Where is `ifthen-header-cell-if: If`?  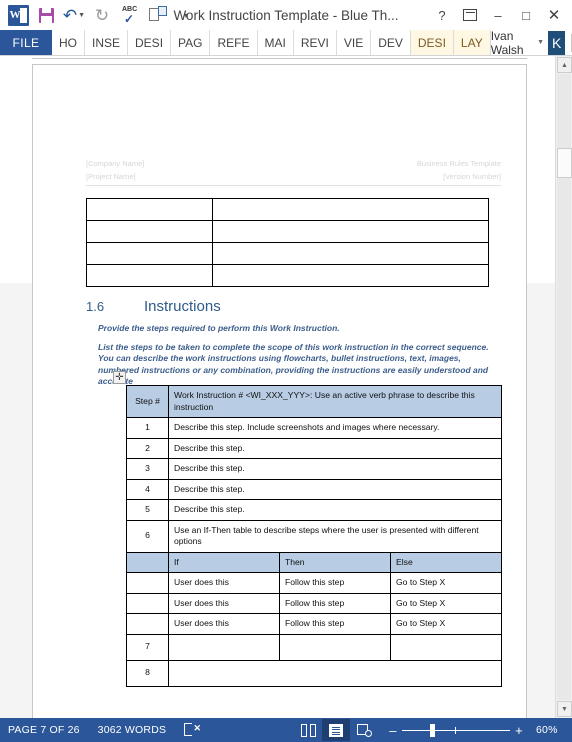 ifthen-header-cell-if: If is located at coordinates (224, 562).